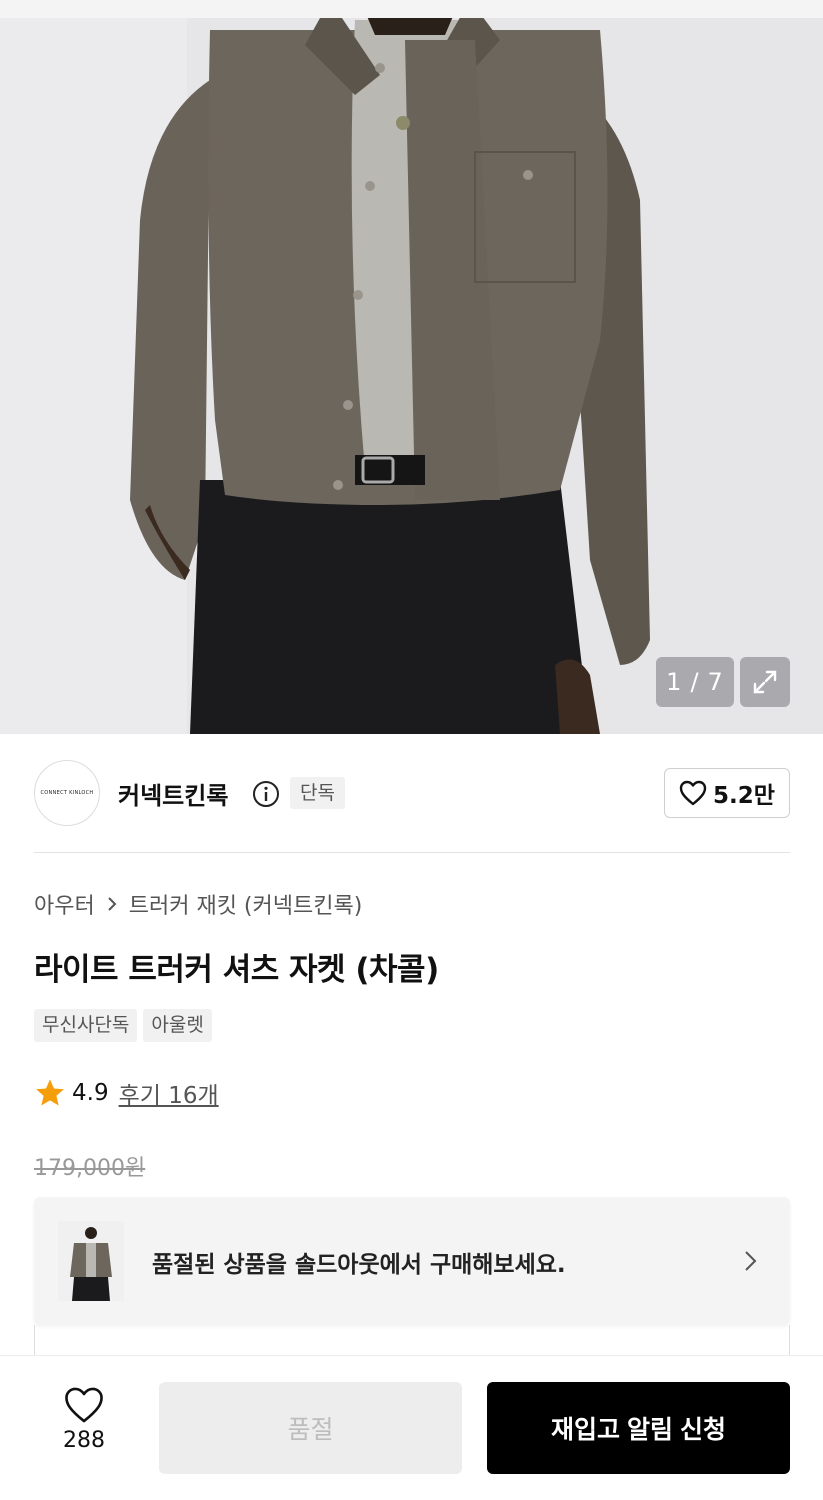 The width and height of the screenshot is (823, 1500). I want to click on current-image-index: 1, so click(674, 682).